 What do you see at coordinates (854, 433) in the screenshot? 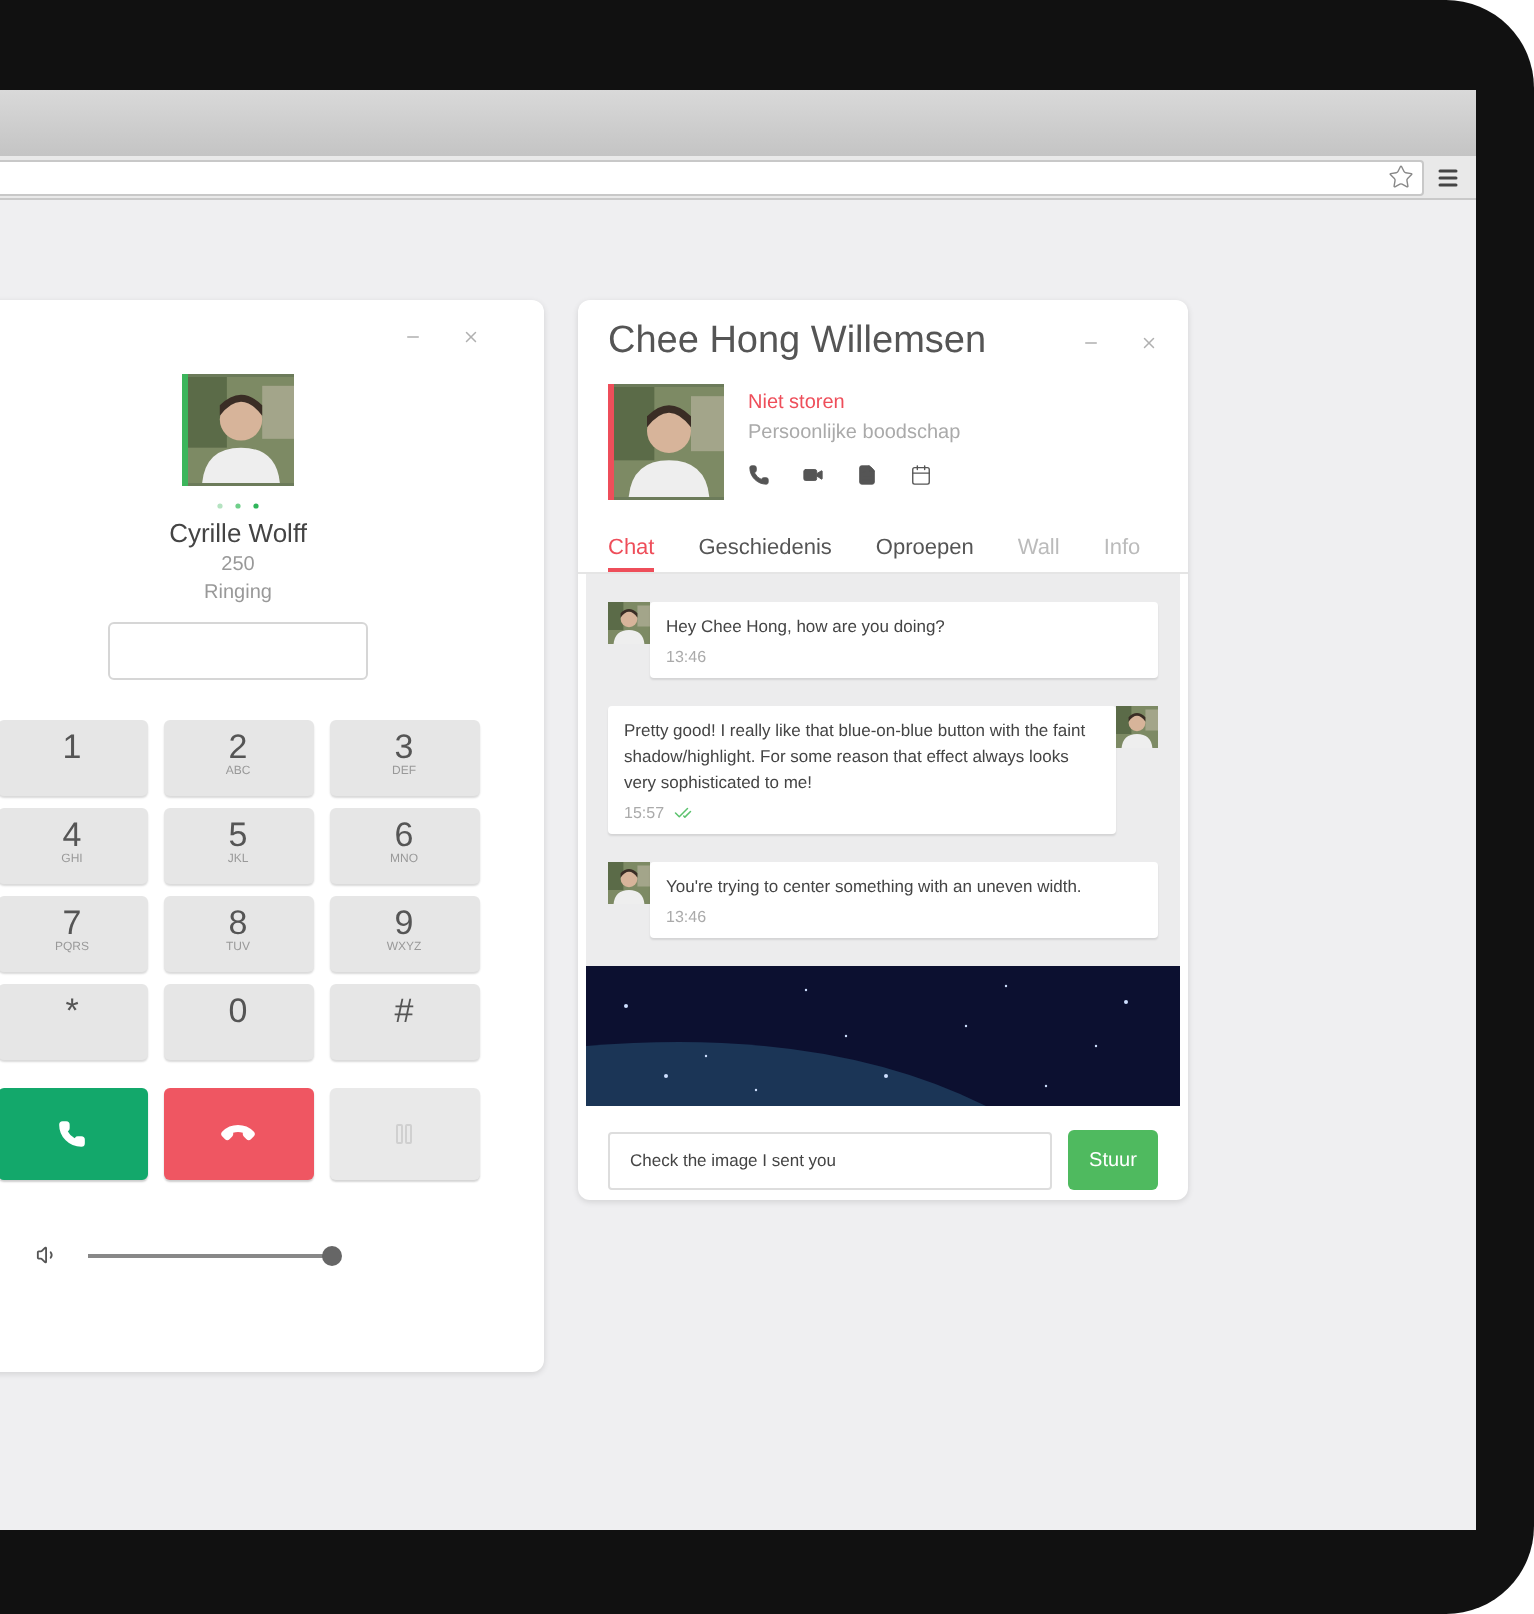
I see `personal-message: Persoonlijke boodschap` at bounding box center [854, 433].